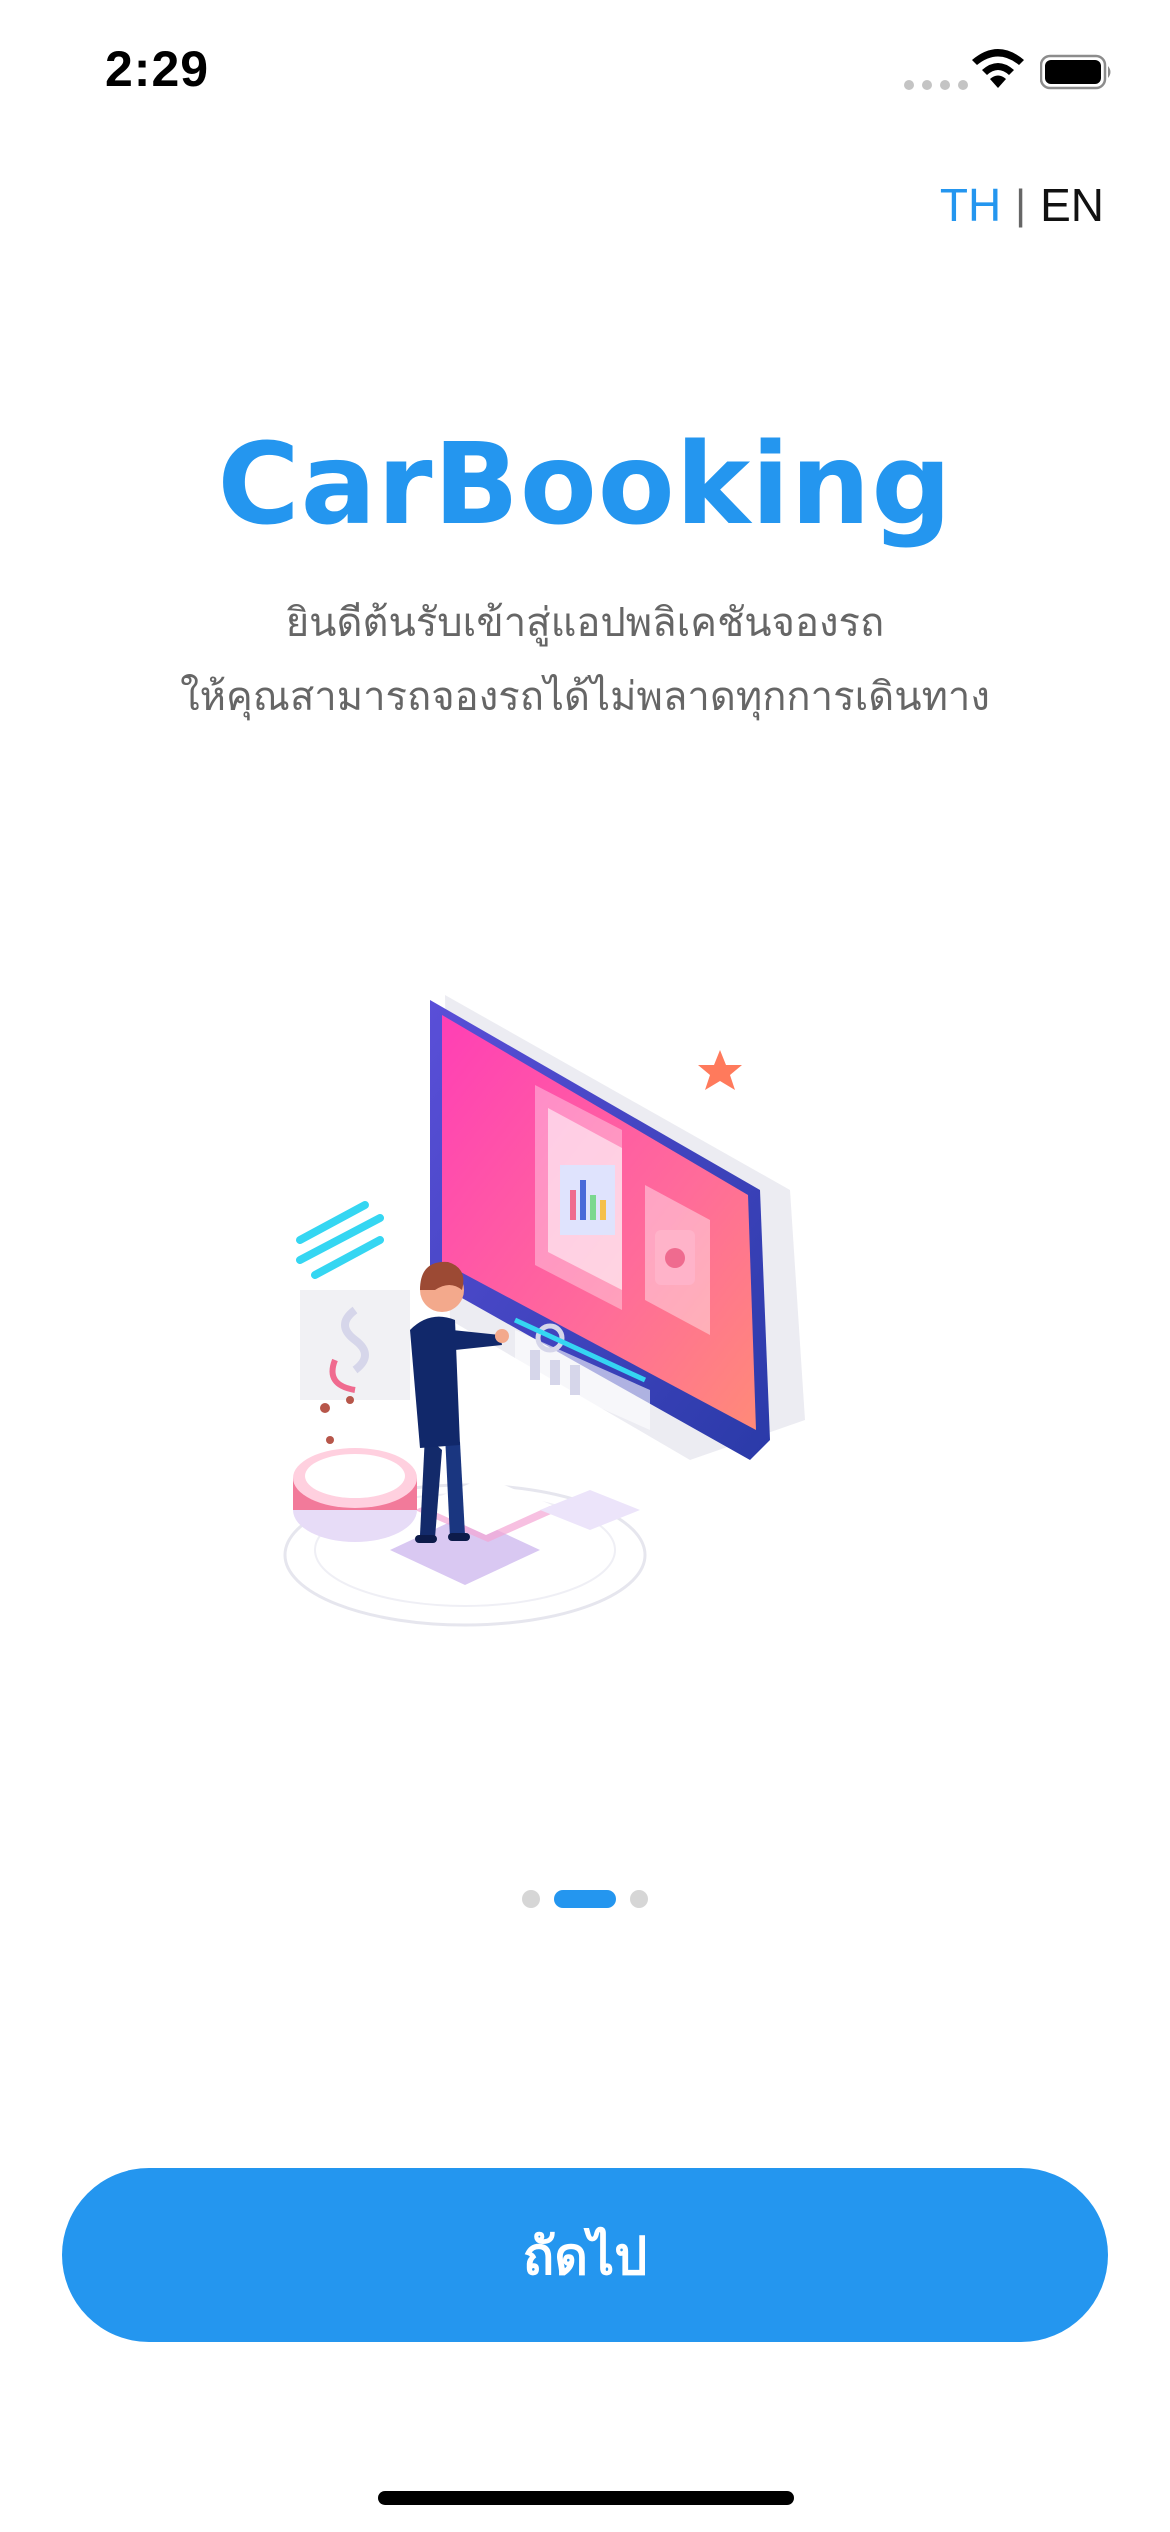 Image resolution: width=1170 pixels, height=2532 pixels. What do you see at coordinates (585, 2255) in the screenshot?
I see `next-button: ถัดไป` at bounding box center [585, 2255].